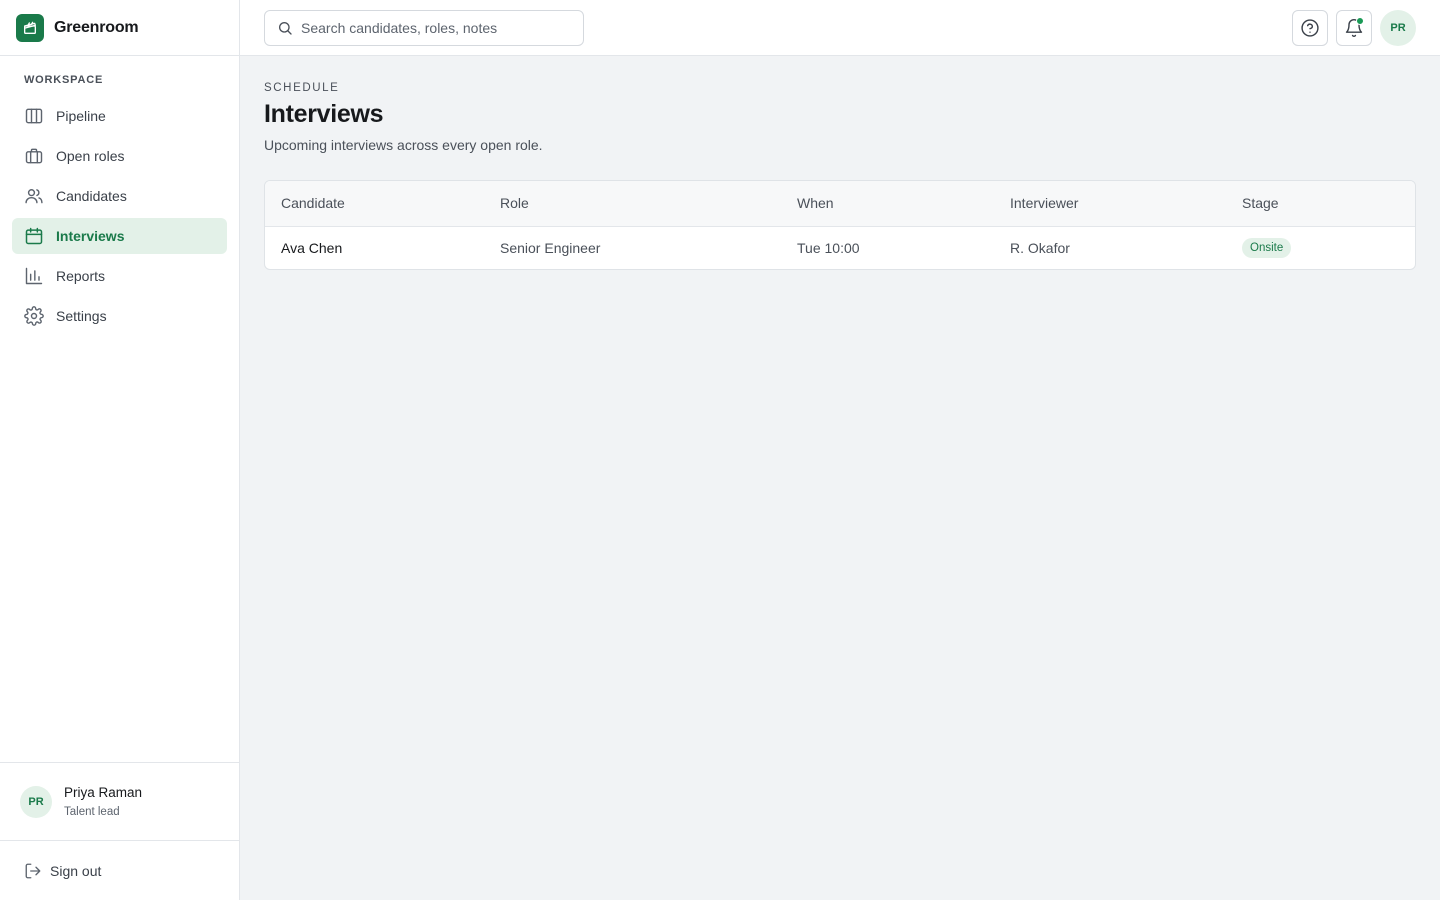  What do you see at coordinates (1040, 248) in the screenshot?
I see `cell-interviewer: R. Okafor` at bounding box center [1040, 248].